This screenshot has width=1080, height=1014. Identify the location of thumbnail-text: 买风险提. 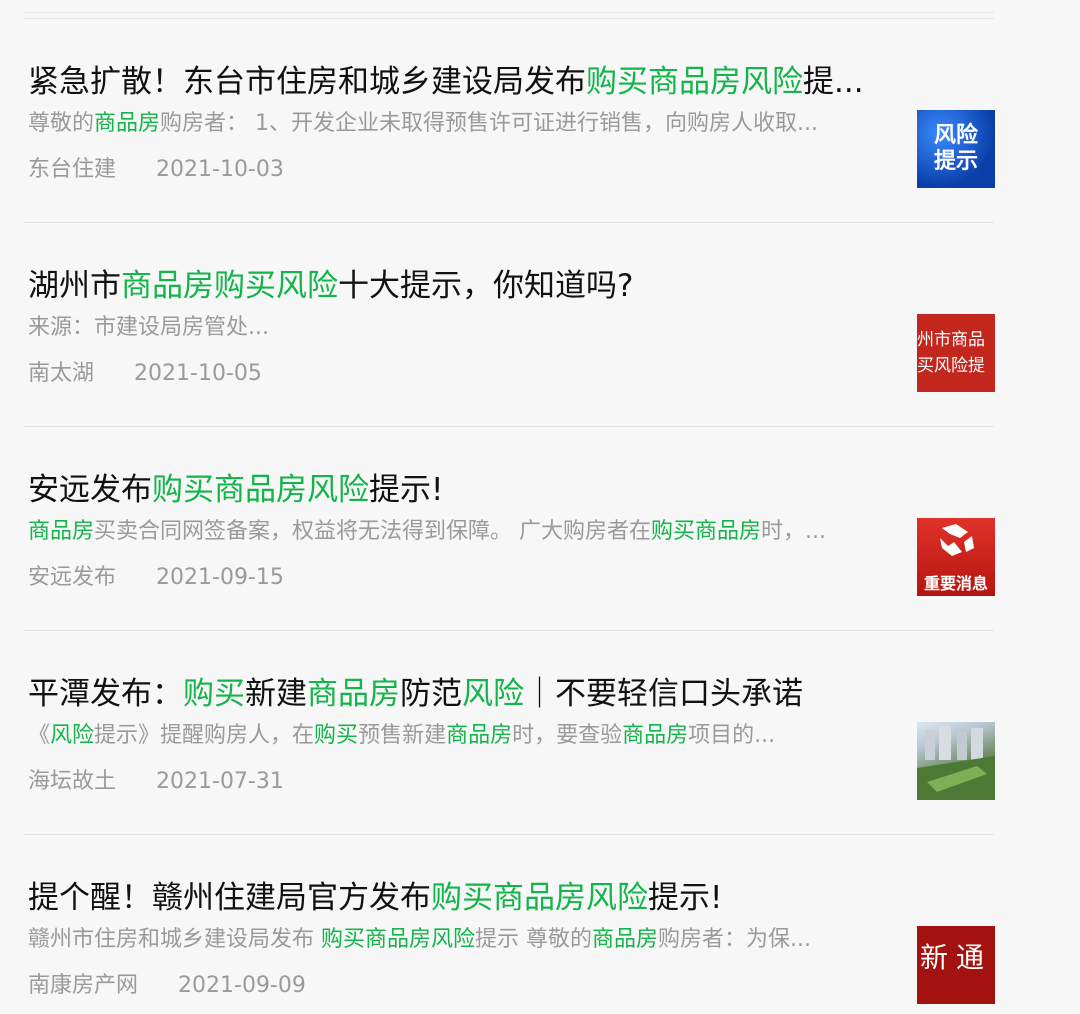
(951, 366).